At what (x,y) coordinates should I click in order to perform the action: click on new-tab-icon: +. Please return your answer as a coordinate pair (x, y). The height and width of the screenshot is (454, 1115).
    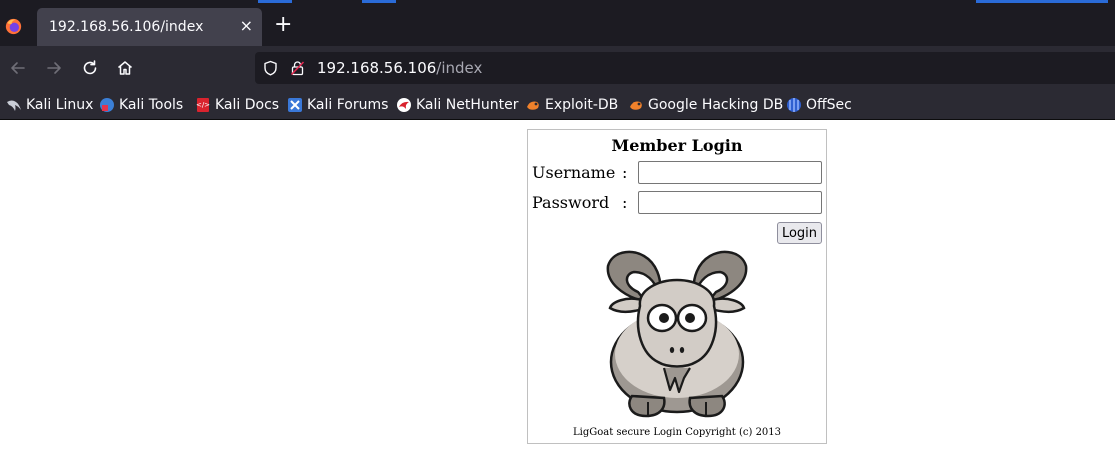
    Looking at the image, I should click on (283, 25).